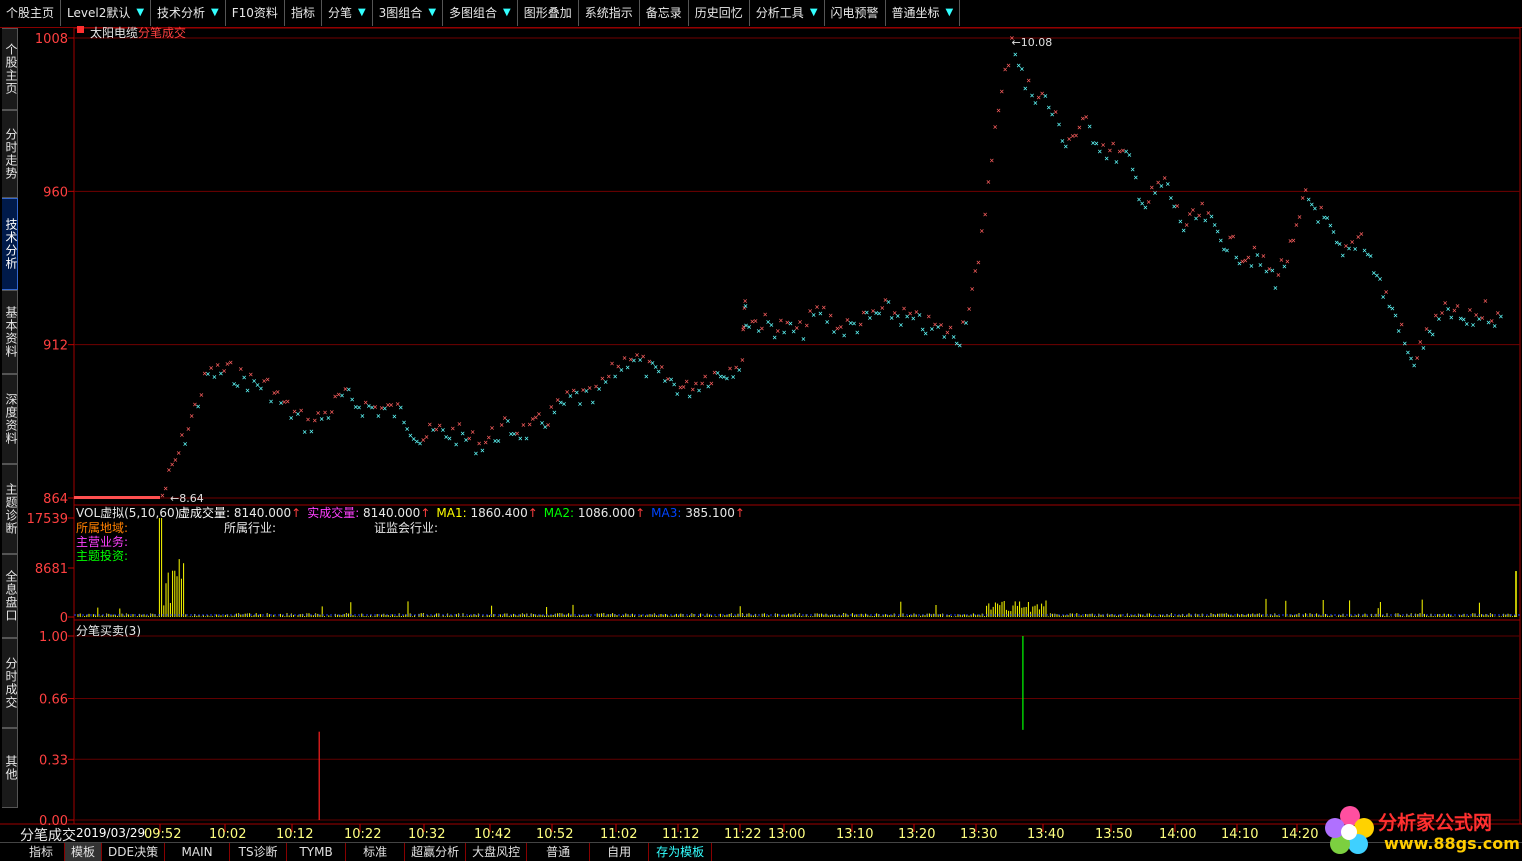  Describe the element at coordinates (916, 834) in the screenshot. I see `time-tick-label: 13:20` at that location.